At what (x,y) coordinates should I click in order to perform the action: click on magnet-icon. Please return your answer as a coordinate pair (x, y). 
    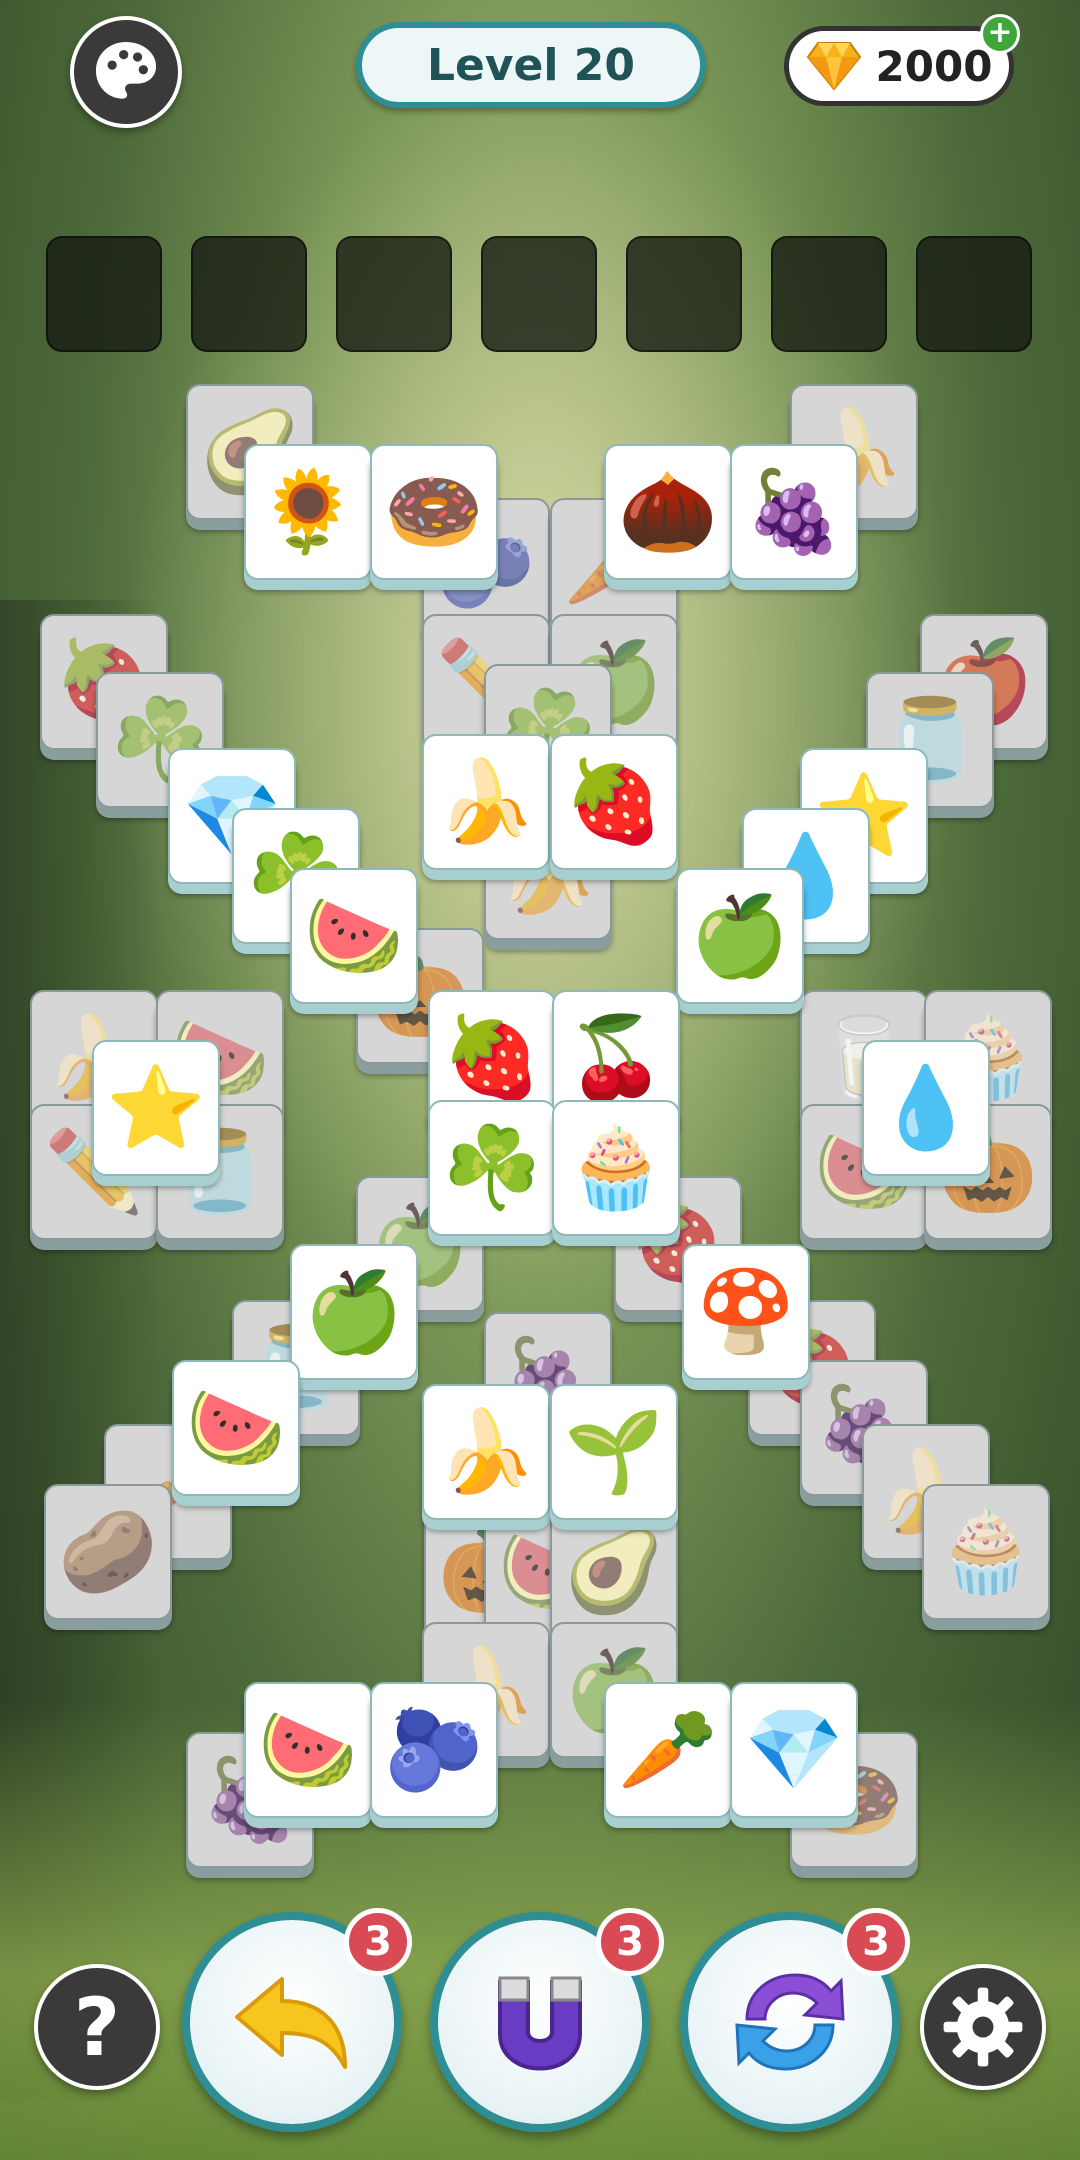
    Looking at the image, I should click on (540, 2023).